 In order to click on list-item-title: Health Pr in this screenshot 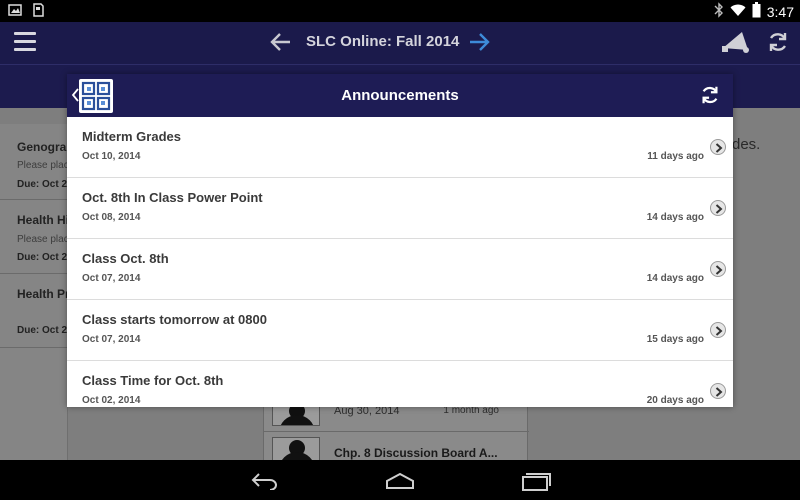, I will do `click(42, 294)`.